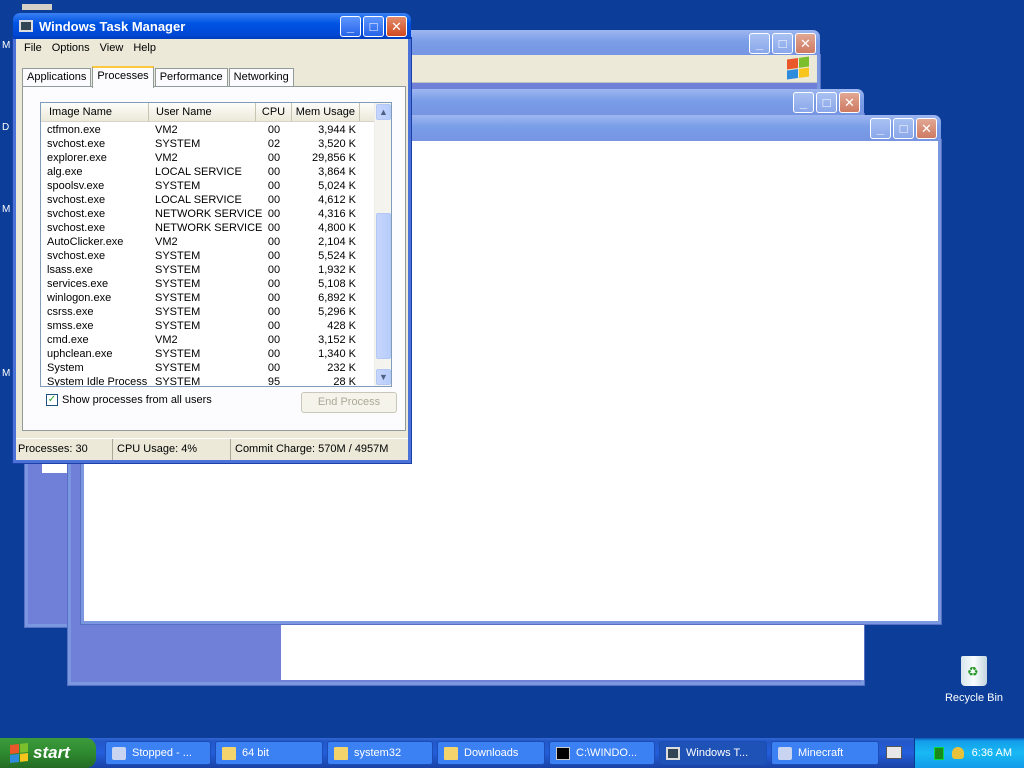 This screenshot has height=768, width=1024. What do you see at coordinates (65, 368) in the screenshot?
I see `process-image-name: System` at bounding box center [65, 368].